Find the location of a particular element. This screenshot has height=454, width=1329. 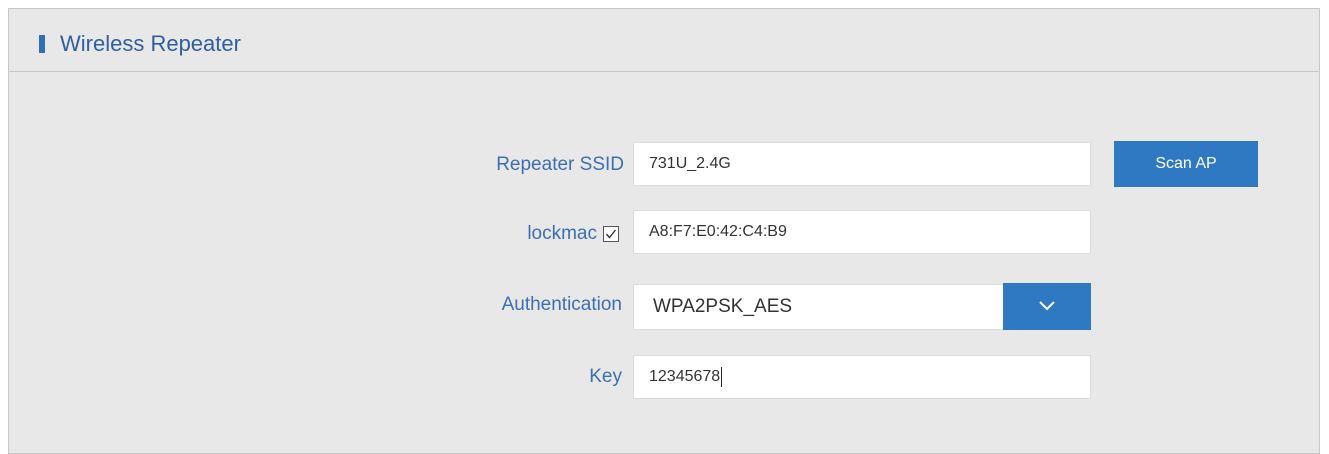

lockmac-checkbox is located at coordinates (611, 234).